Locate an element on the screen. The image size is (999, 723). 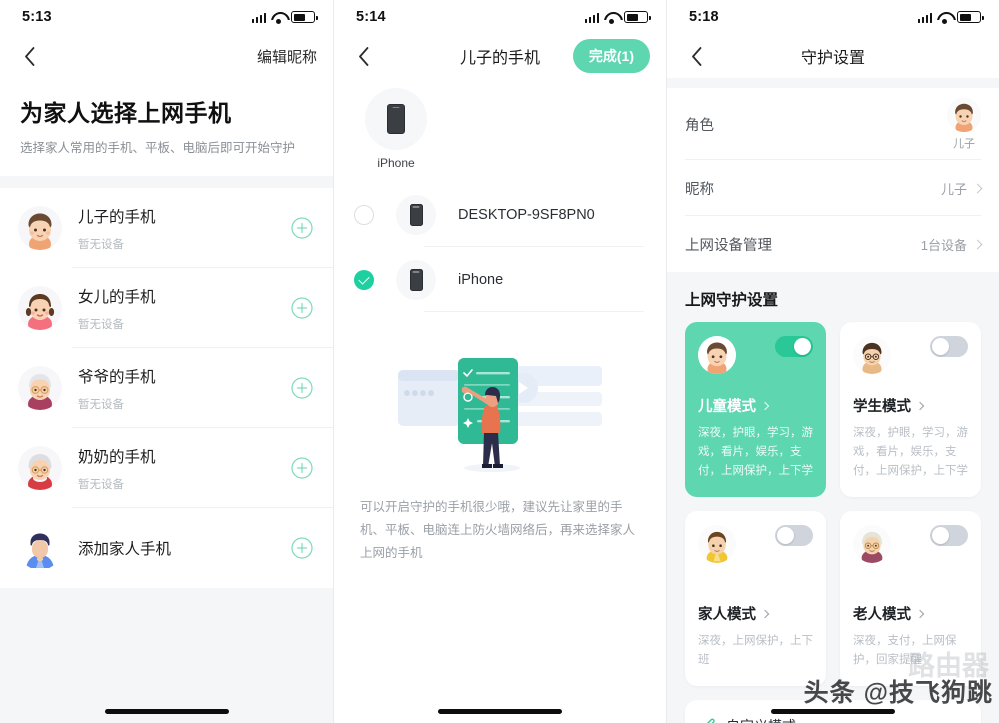
girl-avatar is located at coordinates (40, 308).